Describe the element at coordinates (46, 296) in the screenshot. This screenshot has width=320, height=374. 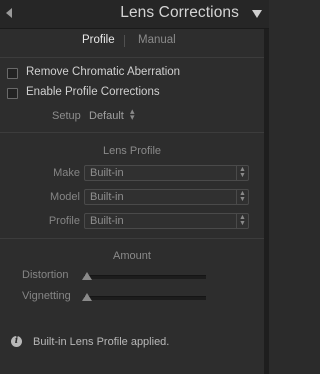
I see `vignetting-label: Vignetting` at that location.